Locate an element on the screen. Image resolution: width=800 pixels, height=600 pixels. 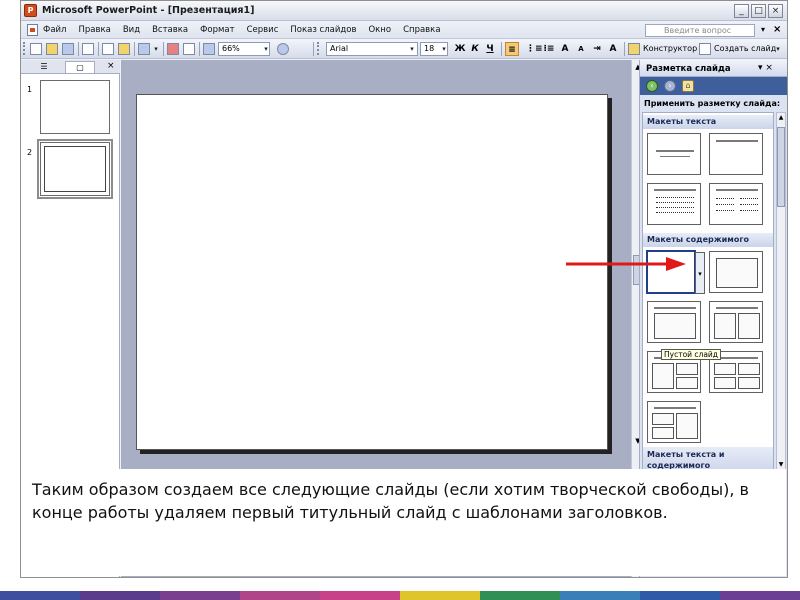
align-left-button: ≡ is located at coordinates (512, 49).